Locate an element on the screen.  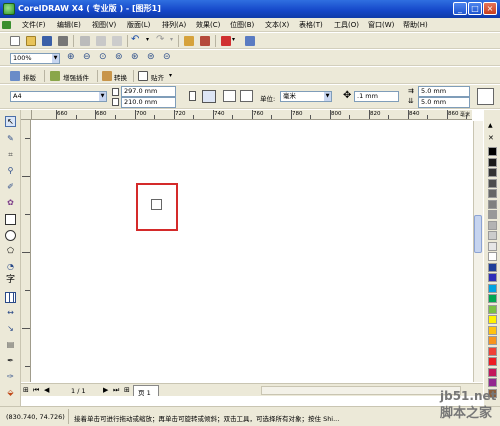
shape-tool-icon: ✎ is located at coordinates (10, 139).